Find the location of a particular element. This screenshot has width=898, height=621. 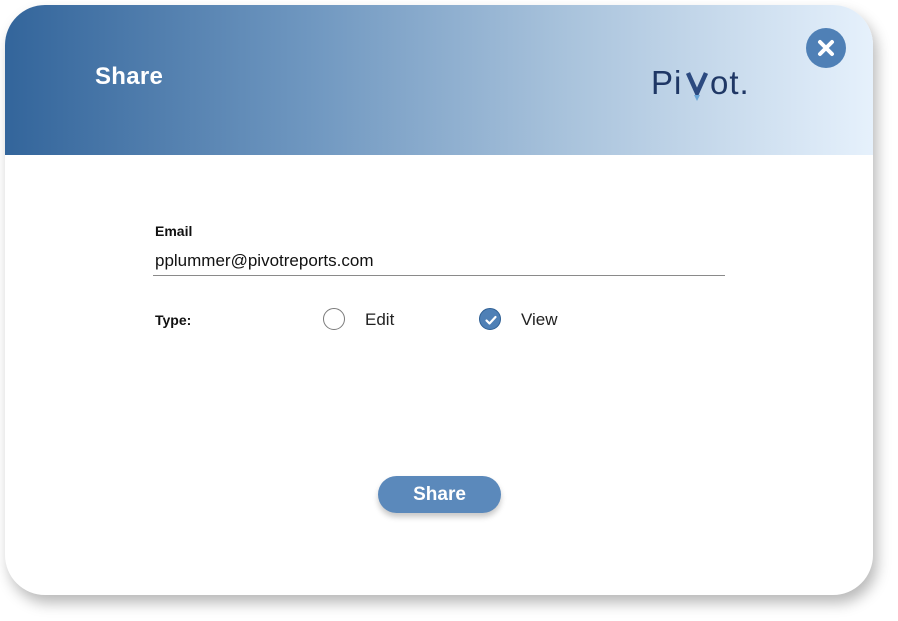

radio-edit: Edit is located at coordinates (378, 320).